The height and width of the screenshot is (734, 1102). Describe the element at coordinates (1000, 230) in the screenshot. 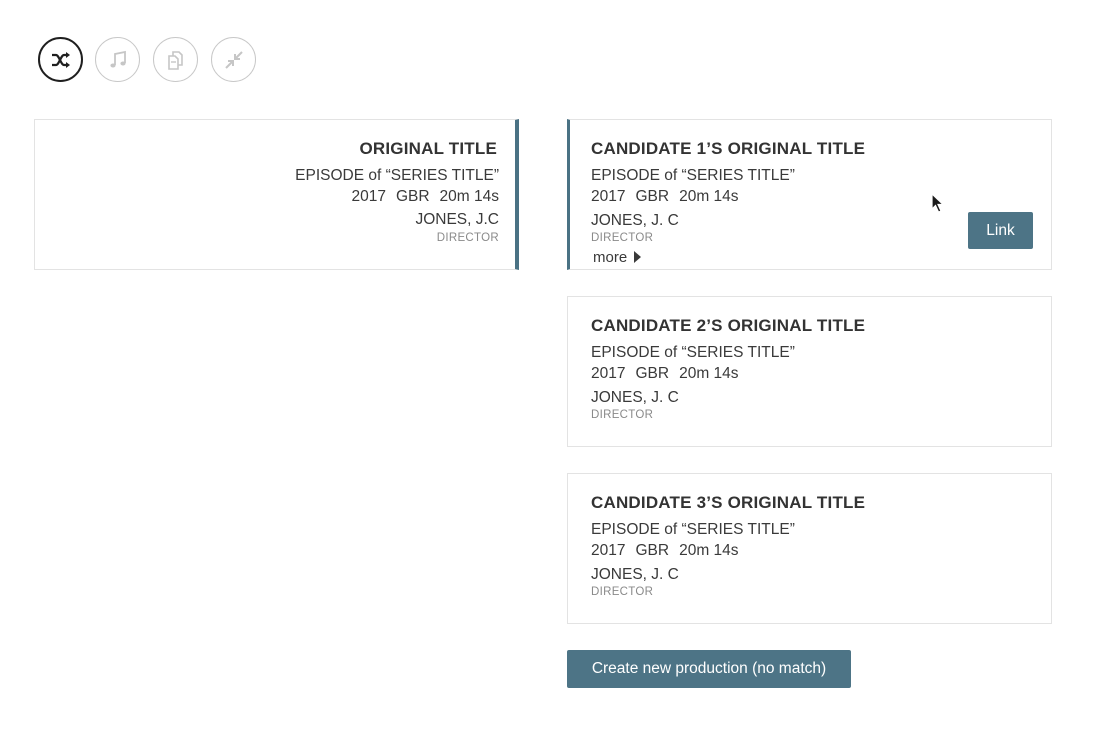

I see `link-button: Link` at that location.